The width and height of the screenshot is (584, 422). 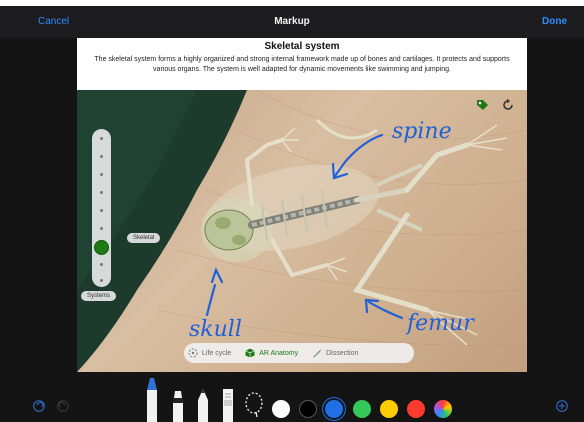 I want to click on add-icon, so click(x=562, y=406).